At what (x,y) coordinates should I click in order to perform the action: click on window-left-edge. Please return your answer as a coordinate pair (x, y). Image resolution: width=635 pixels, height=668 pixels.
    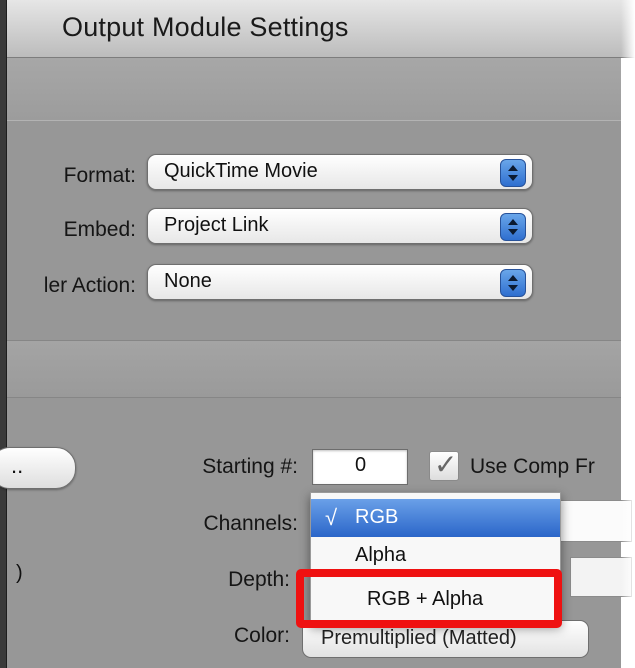
    Looking at the image, I should click on (3, 334).